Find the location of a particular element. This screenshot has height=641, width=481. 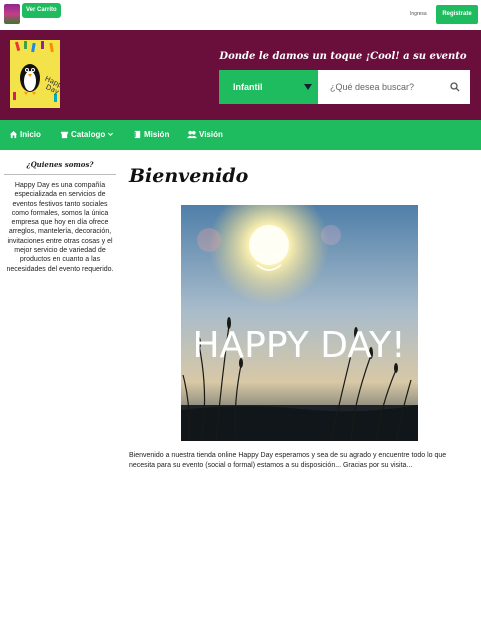

users-icon is located at coordinates (192, 135).